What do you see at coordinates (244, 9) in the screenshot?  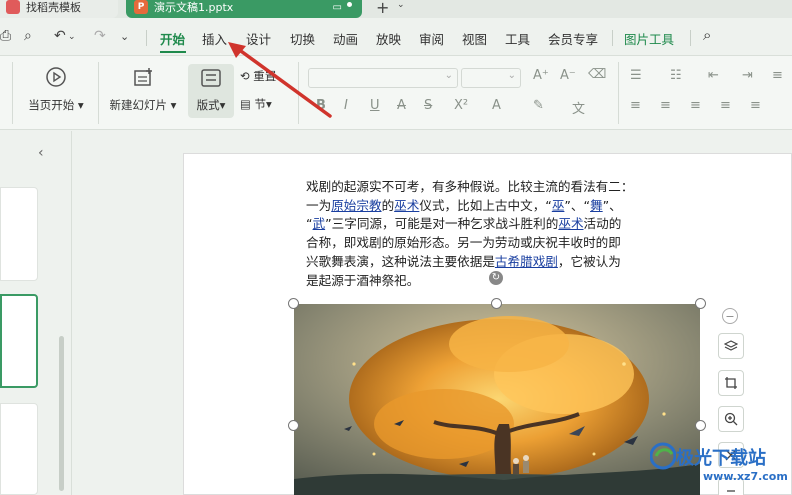 I see `tab-document: P 演示文稿1.pptx ▭` at bounding box center [244, 9].